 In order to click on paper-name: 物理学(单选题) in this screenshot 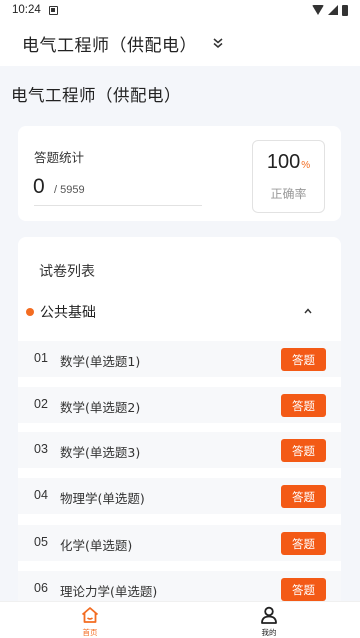, I will do `click(102, 498)`.